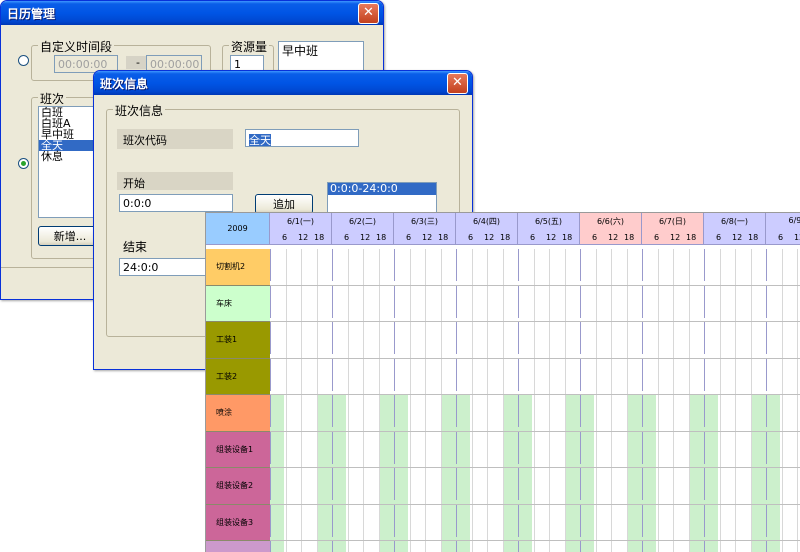  Describe the element at coordinates (302, 138) in the screenshot. I see `shift-code-input: 全天` at that location.